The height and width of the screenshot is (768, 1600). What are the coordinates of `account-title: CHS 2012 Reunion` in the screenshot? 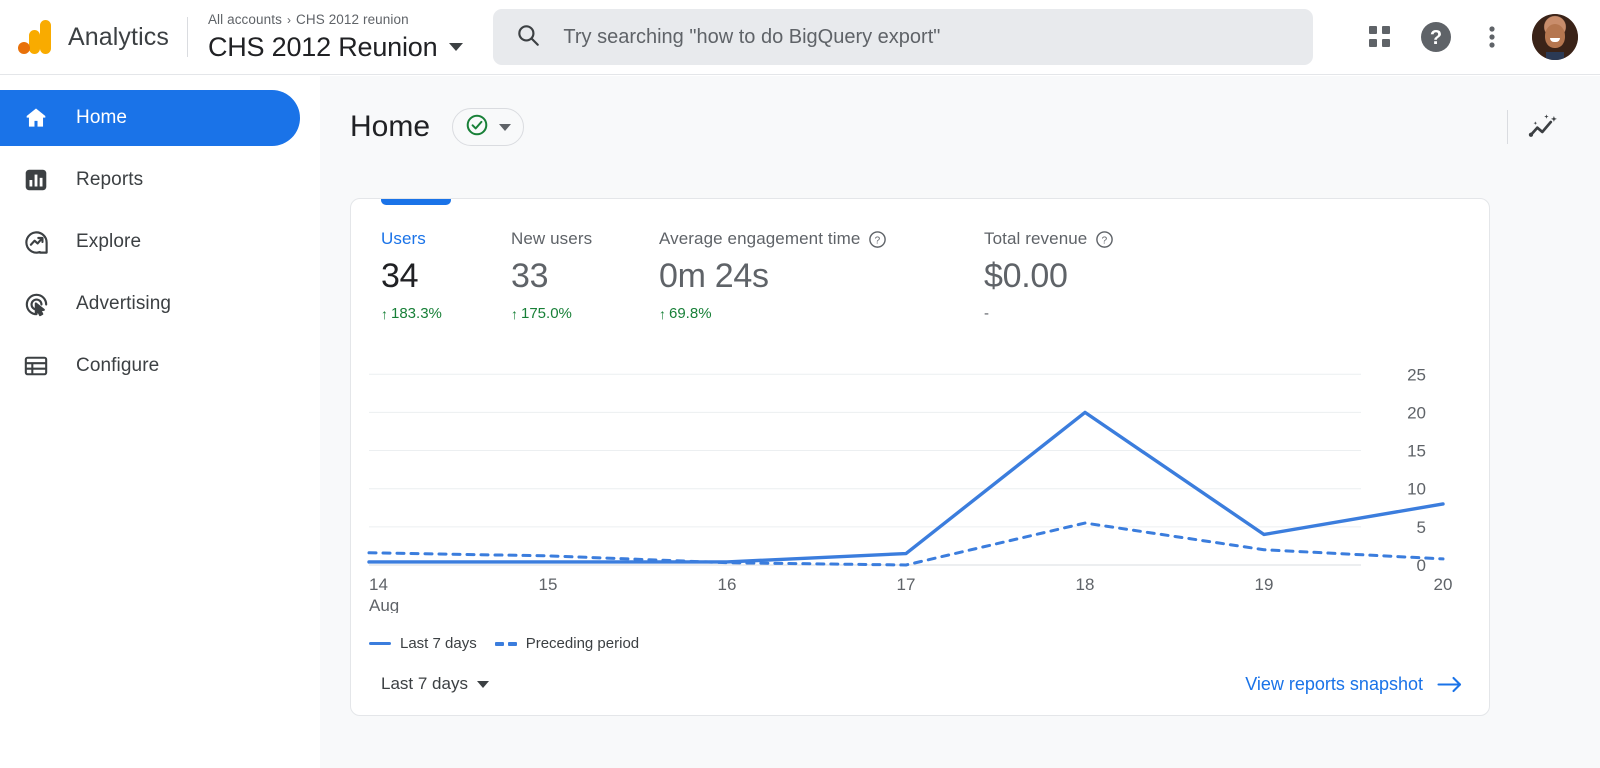 It's located at (322, 46).